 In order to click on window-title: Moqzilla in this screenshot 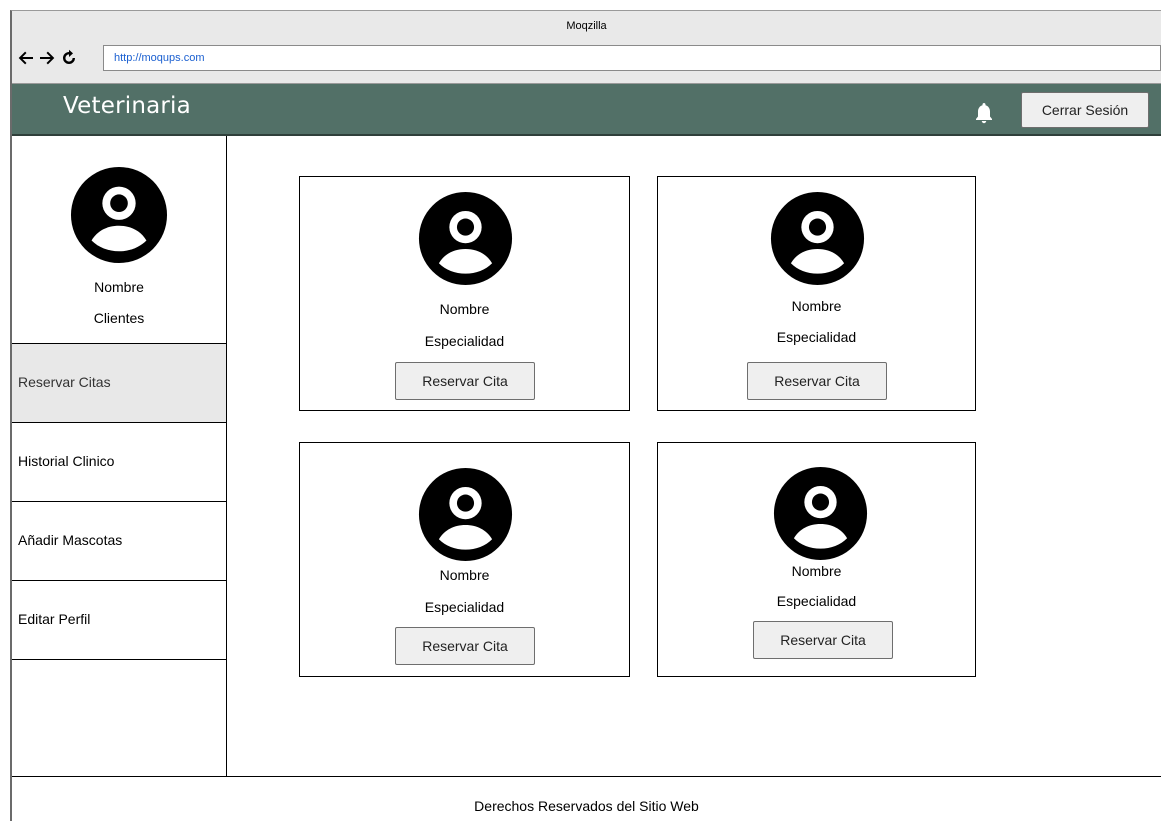, I will do `click(586, 26)`.